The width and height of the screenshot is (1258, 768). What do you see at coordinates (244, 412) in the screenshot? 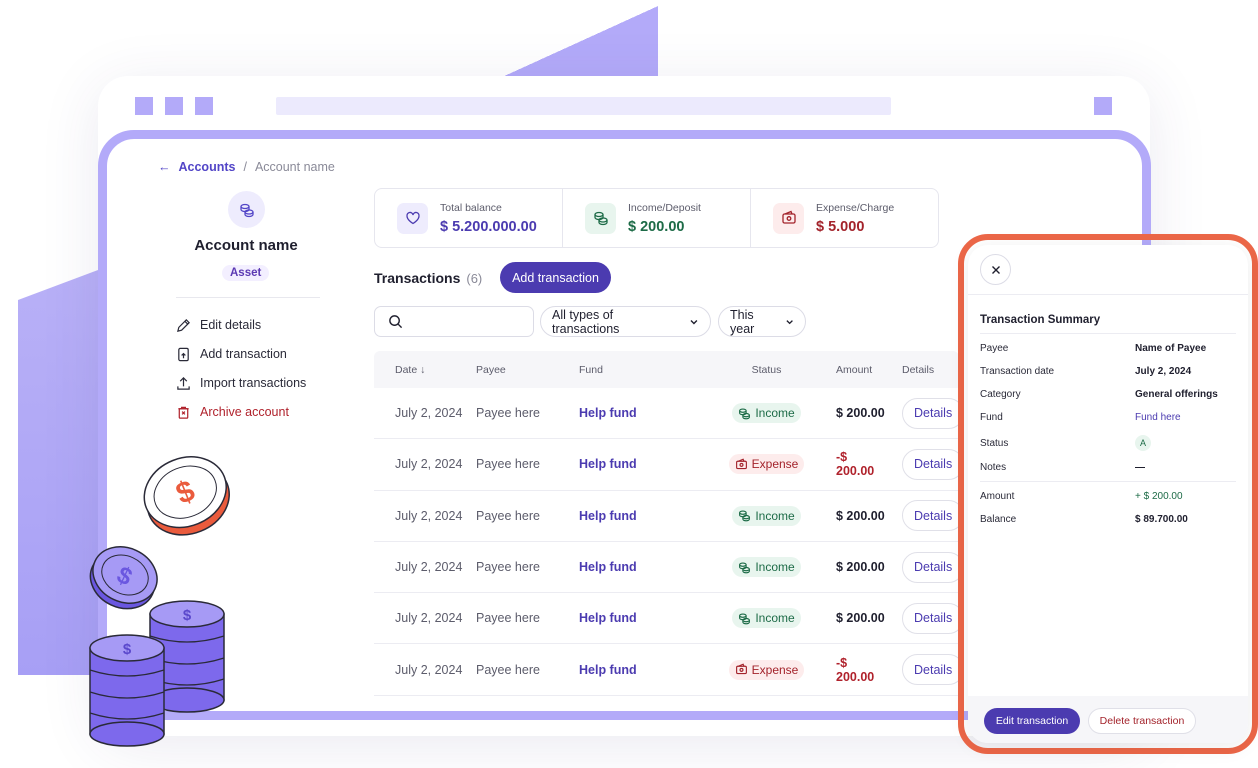
I see `menu-item-label: Archive account` at bounding box center [244, 412].